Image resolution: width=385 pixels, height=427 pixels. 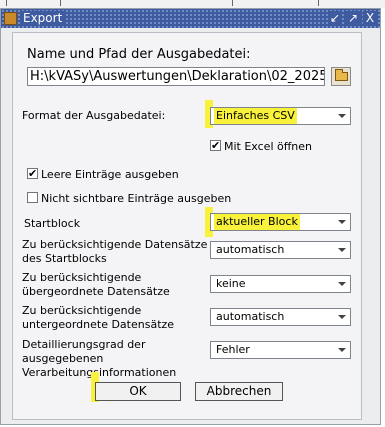 I want to click on startblock-records-select: automatisch, so click(x=280, y=250).